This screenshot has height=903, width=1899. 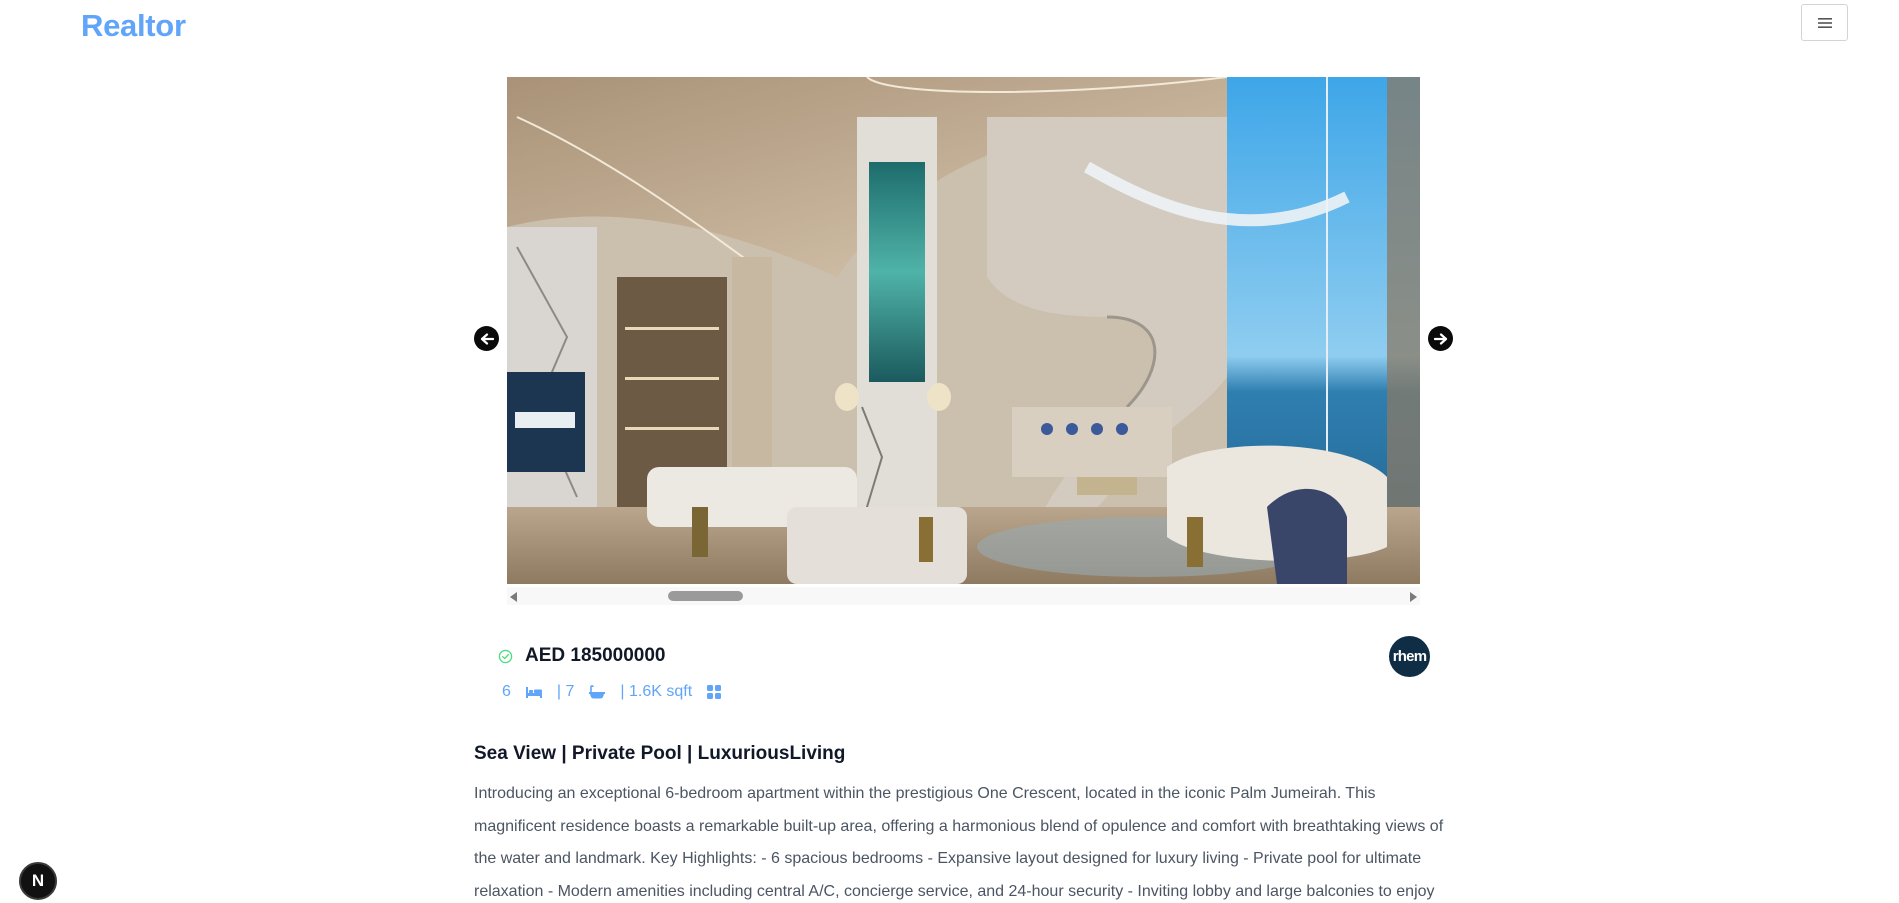 What do you see at coordinates (595, 655) in the screenshot?
I see `listing-price: AED 185000000` at bounding box center [595, 655].